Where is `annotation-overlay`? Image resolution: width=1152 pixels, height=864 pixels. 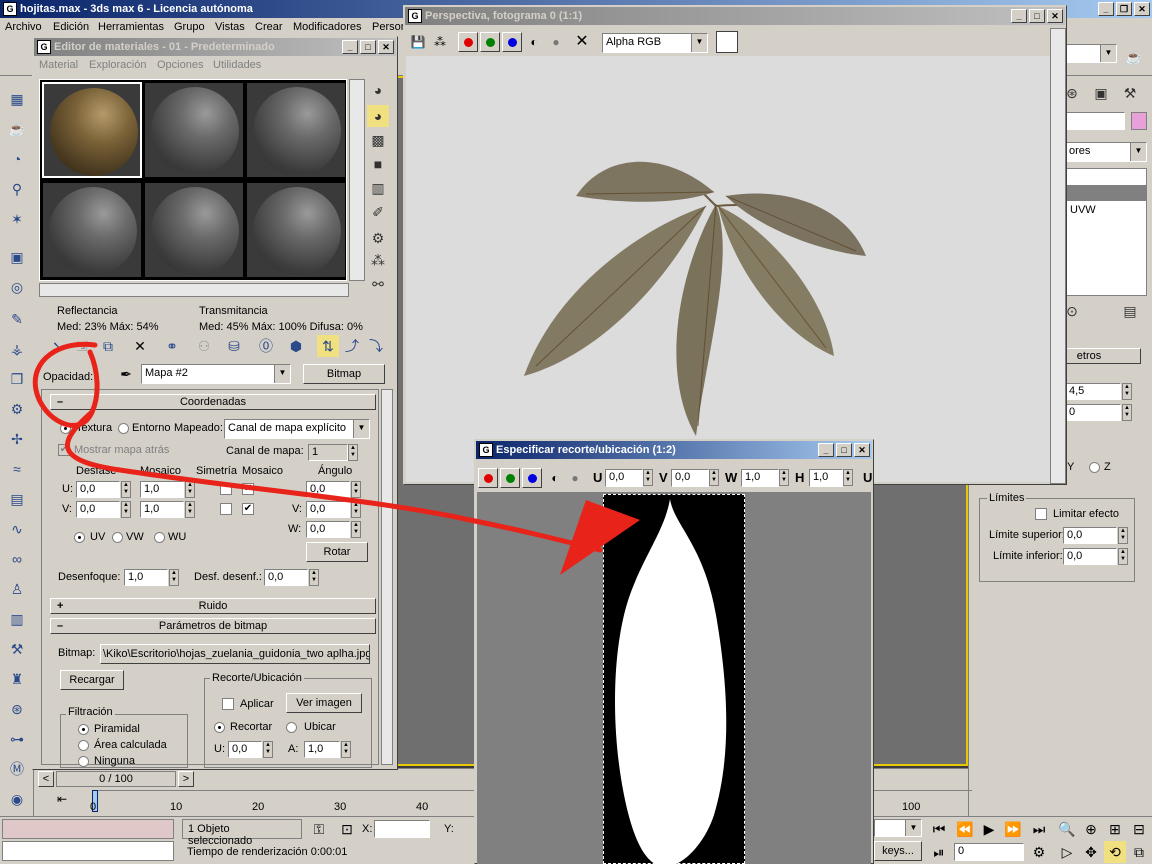
annotation-overlay is located at coordinates (336, 458).